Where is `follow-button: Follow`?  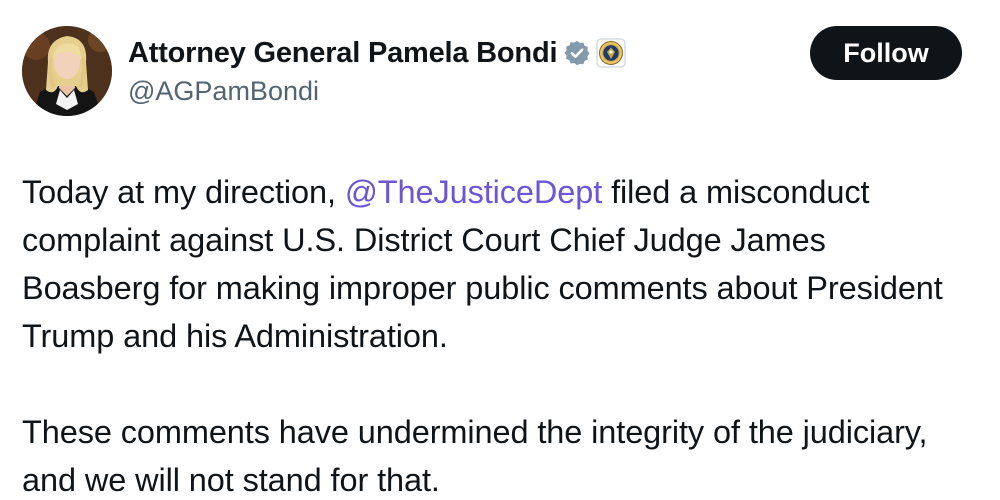
follow-button: Follow is located at coordinates (886, 53).